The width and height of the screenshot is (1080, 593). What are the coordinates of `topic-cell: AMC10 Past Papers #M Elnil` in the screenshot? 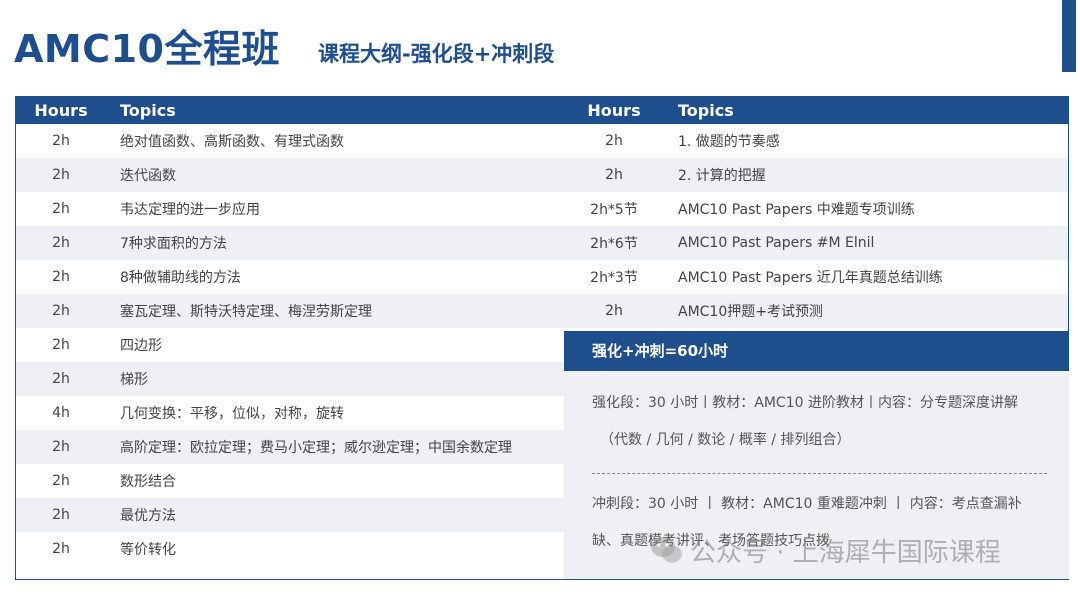 It's located at (866, 243).